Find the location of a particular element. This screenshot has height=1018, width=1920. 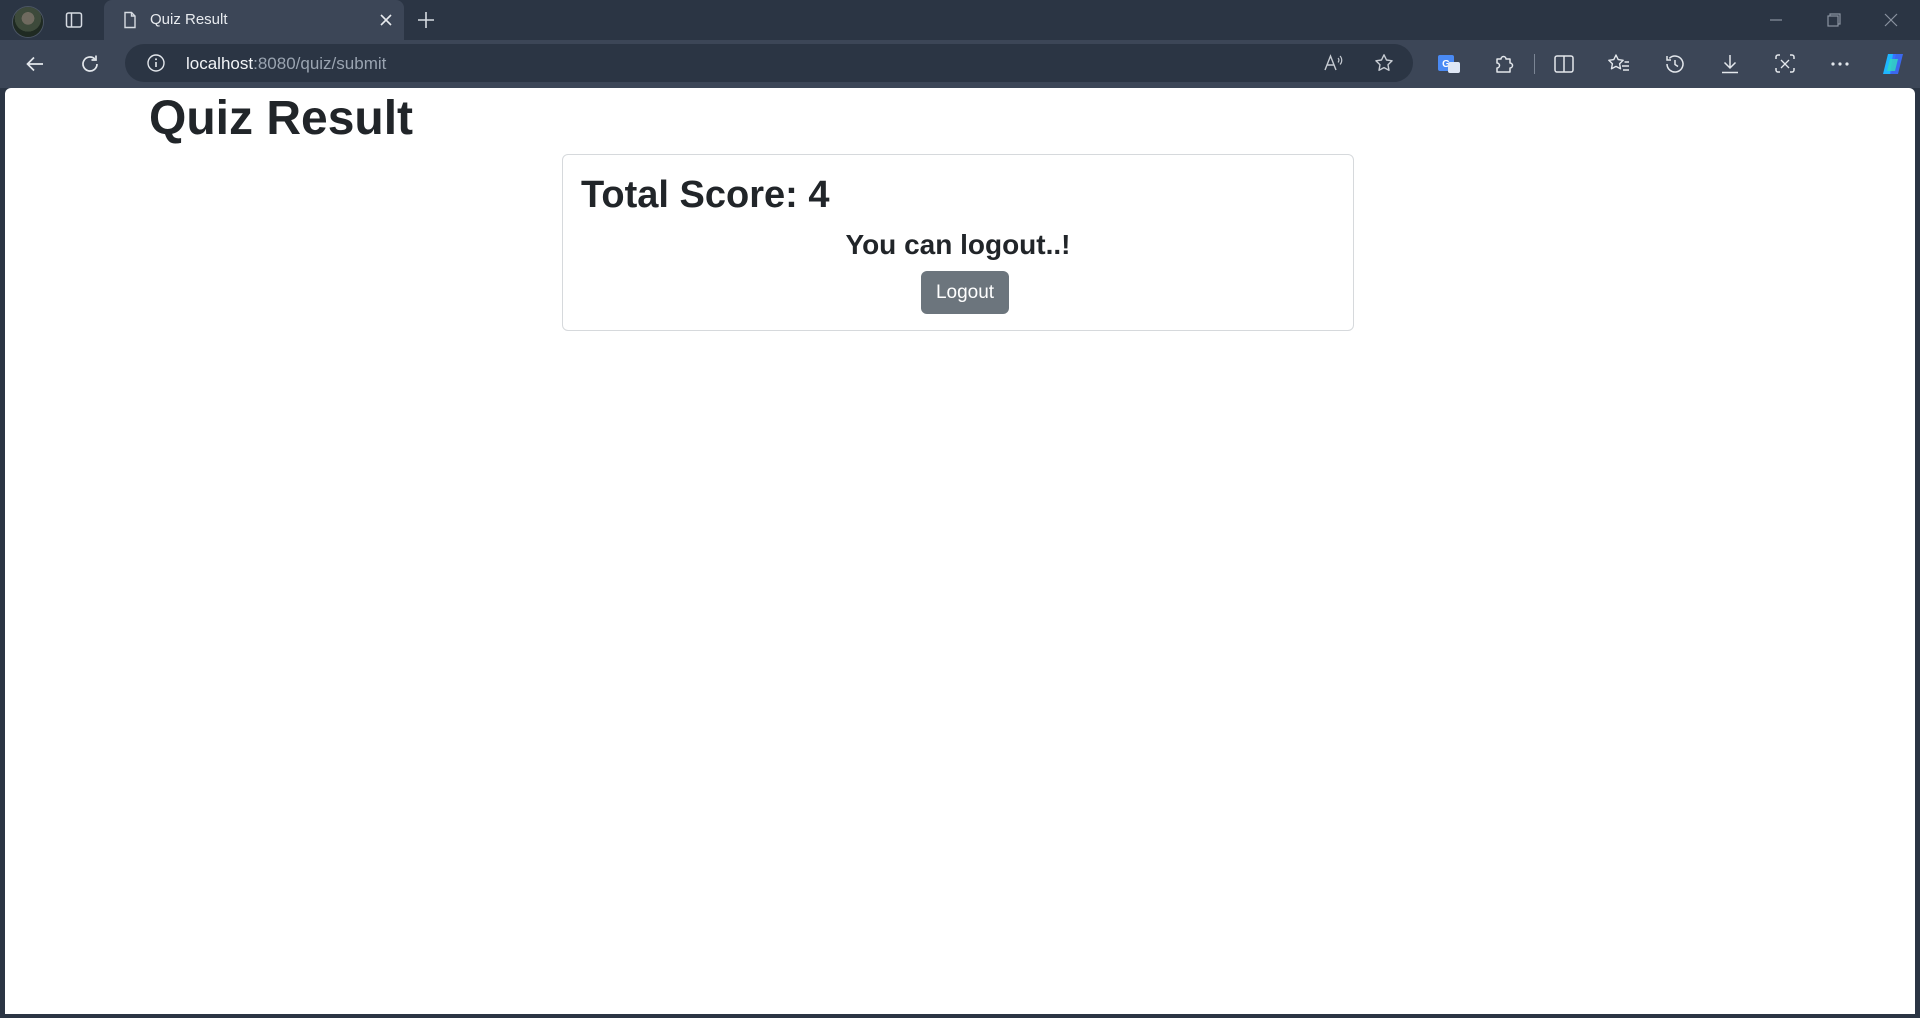

browser-titlebar: Quiz Result is located at coordinates (960, 20).